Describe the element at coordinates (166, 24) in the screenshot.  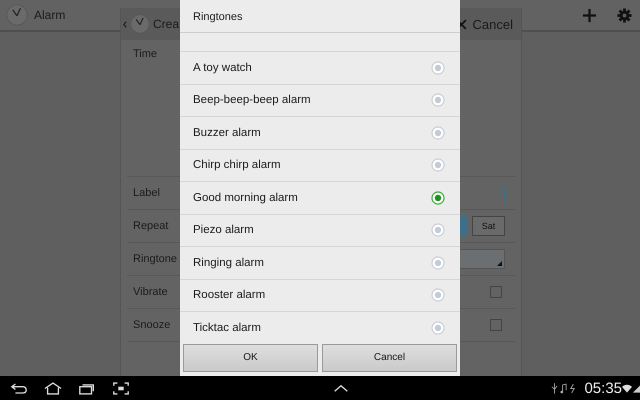
I see `panel-title: Crea` at that location.